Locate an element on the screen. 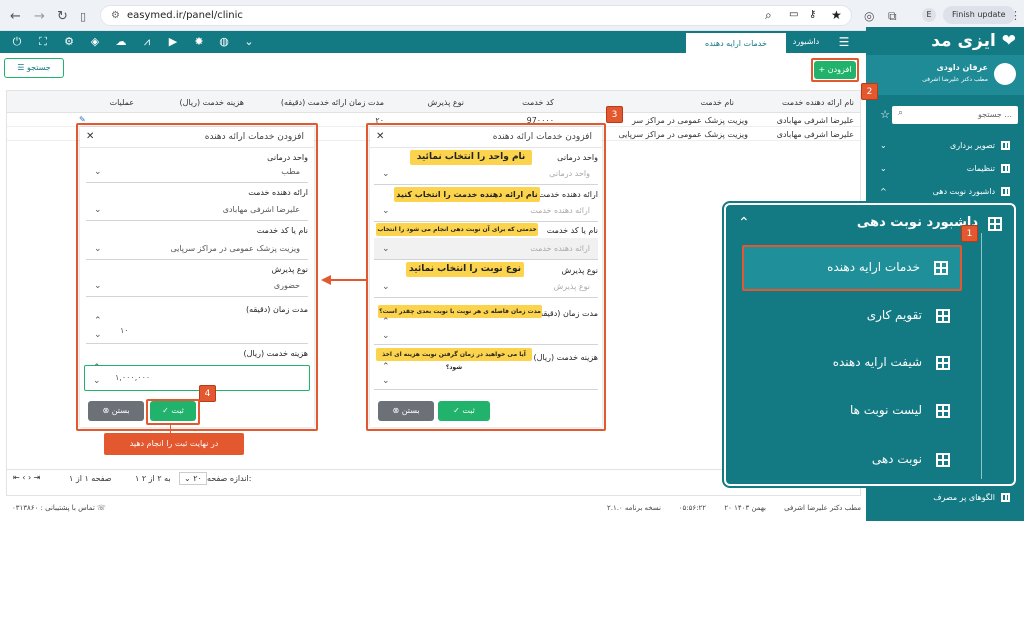 The width and height of the screenshot is (1024, 637). pager-arrows: ⇤ ‹ › ⇥ is located at coordinates (26, 477).